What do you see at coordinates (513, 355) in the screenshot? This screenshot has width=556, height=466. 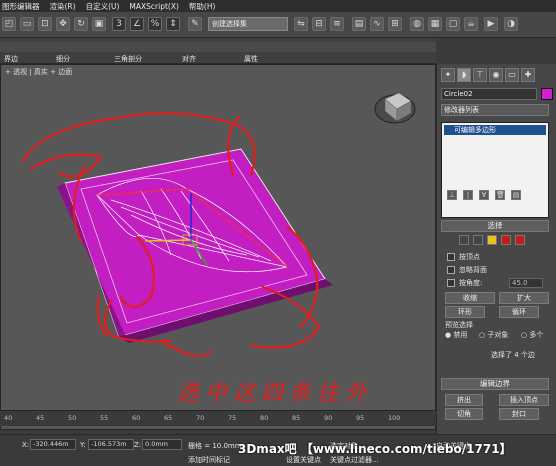 I see `selection-info: 选择了 4 个边` at bounding box center [513, 355].